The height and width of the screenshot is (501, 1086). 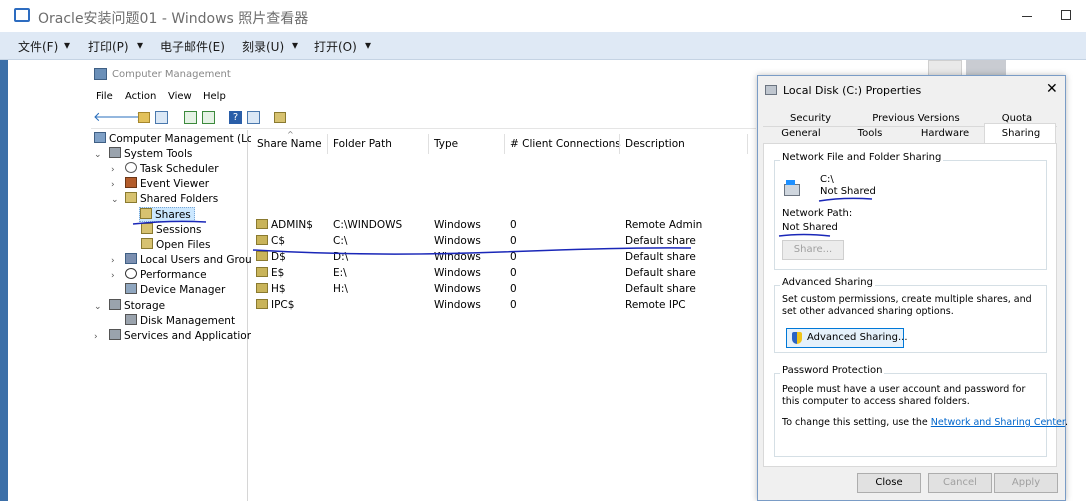 I want to click on tree-item-computer-management: Computer Management (Local, so click(x=181, y=139).